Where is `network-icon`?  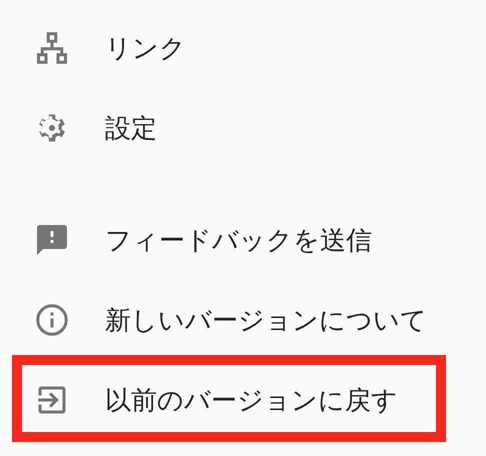
network-icon is located at coordinates (52, 48).